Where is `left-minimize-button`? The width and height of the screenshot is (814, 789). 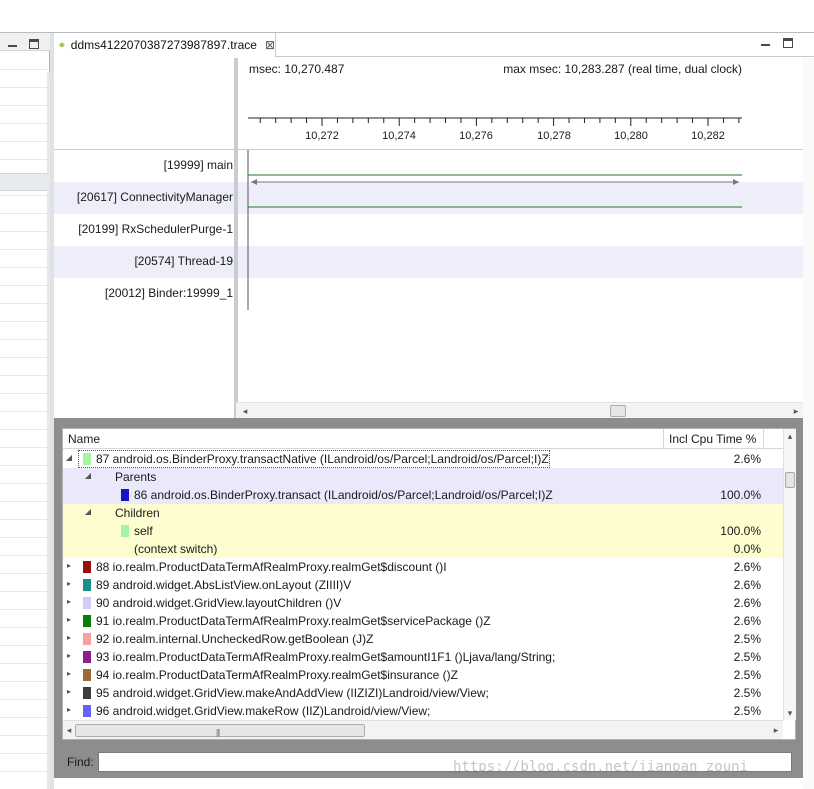 left-minimize-button is located at coordinates (12, 43).